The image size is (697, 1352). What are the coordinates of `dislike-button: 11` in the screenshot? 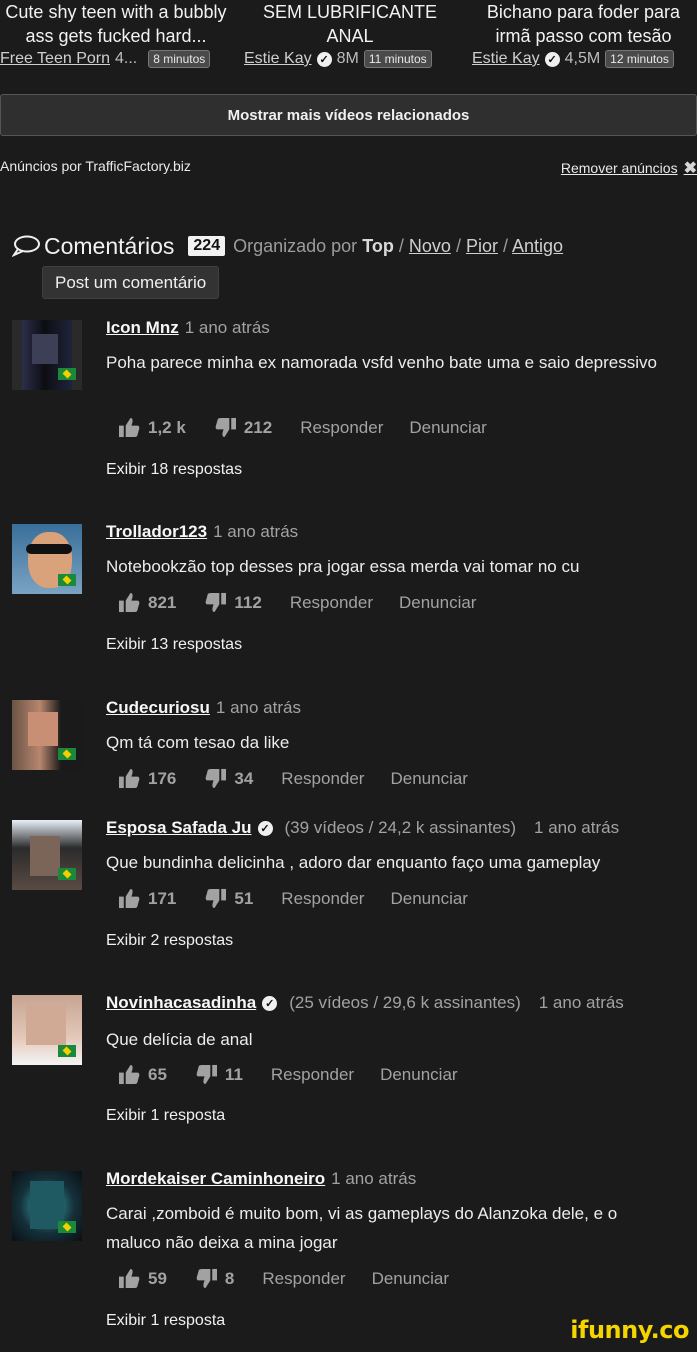 It's located at (219, 1074).